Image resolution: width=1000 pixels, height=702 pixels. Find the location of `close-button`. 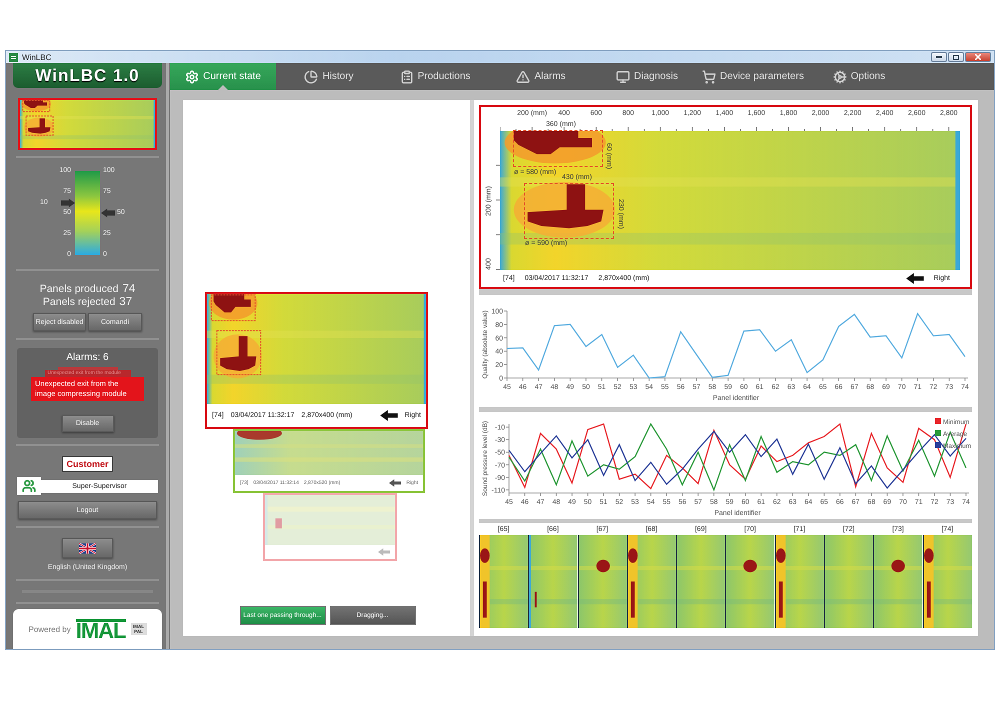

close-button is located at coordinates (978, 57).